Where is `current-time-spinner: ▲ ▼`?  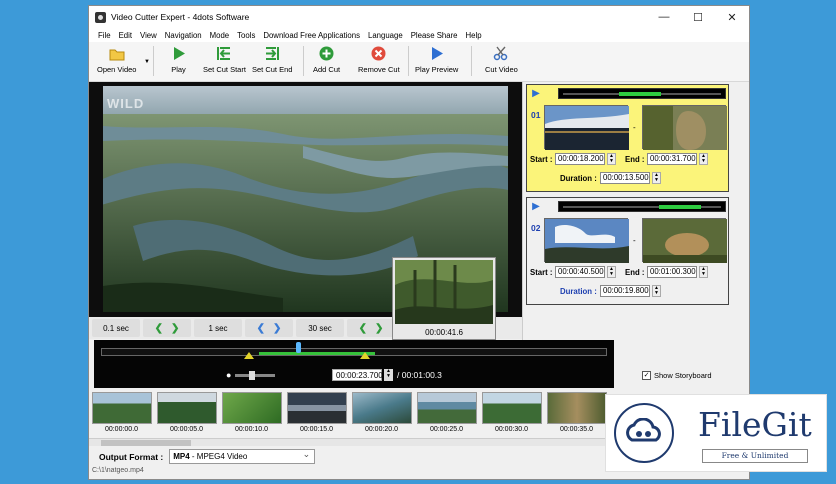 current-time-spinner: ▲ ▼ is located at coordinates (388, 375).